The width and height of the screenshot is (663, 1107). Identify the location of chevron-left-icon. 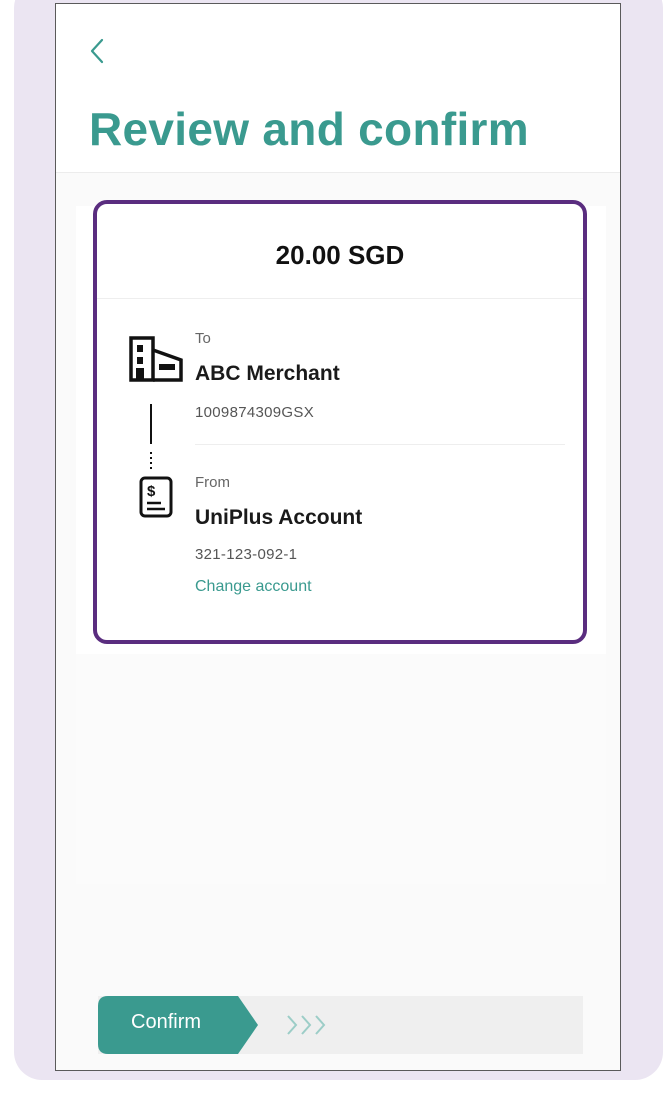
(97, 51).